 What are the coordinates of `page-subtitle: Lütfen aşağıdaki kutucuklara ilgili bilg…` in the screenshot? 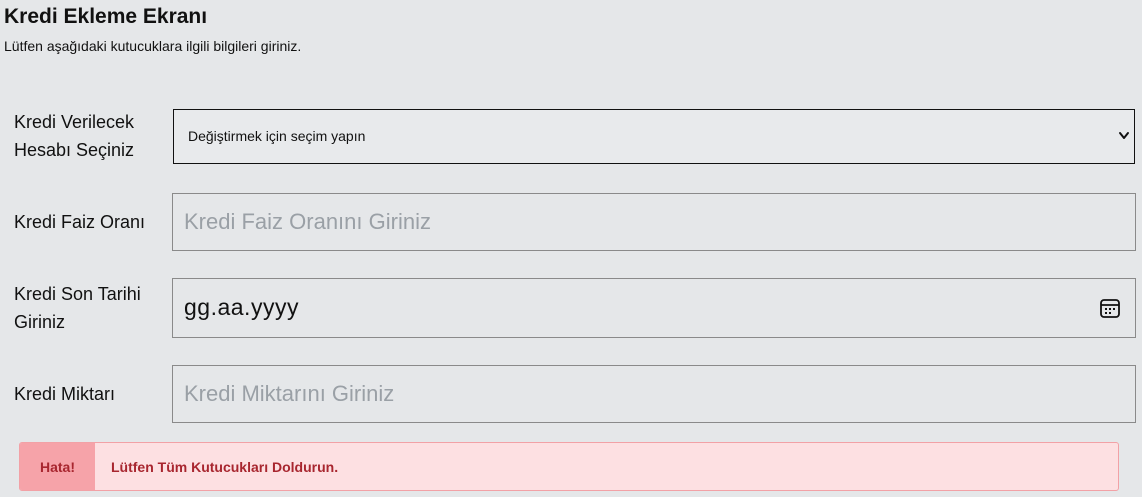 It's located at (153, 46).